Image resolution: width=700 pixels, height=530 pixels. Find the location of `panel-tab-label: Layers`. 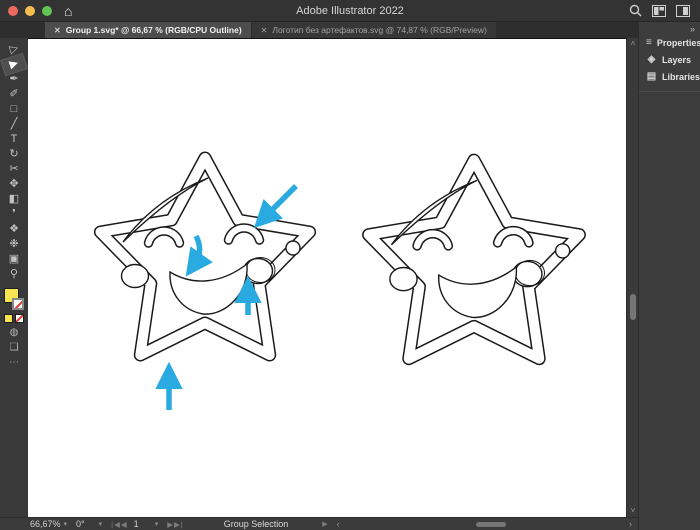

panel-tab-label: Layers is located at coordinates (677, 59).